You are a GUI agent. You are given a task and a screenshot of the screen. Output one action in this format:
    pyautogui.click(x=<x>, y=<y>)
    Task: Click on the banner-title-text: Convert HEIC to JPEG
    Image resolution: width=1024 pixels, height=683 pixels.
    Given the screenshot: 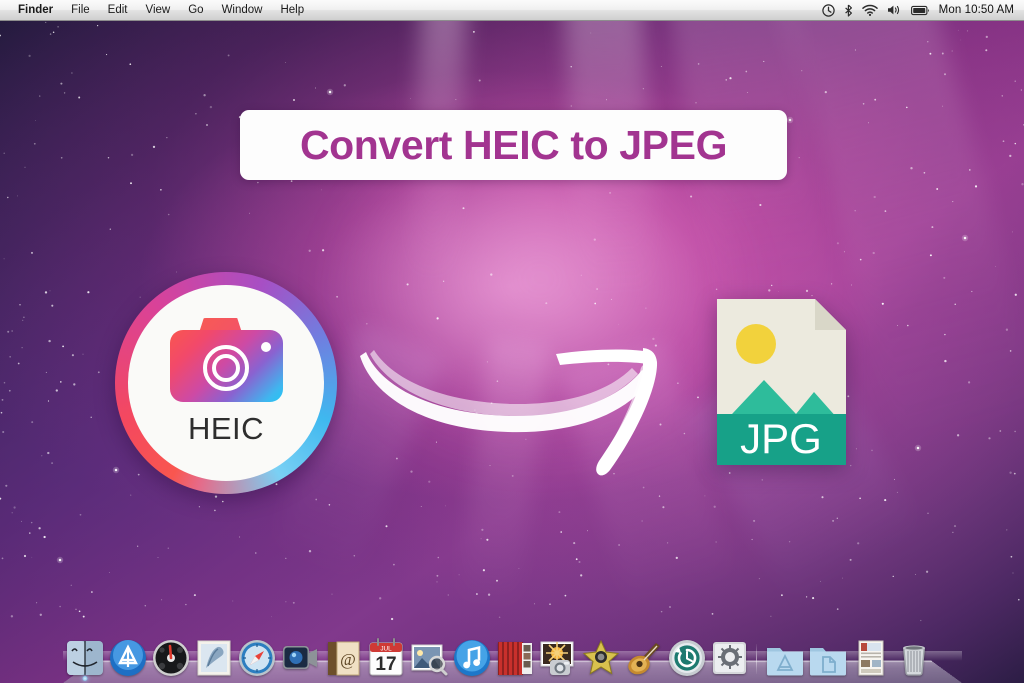 What is the action you would take?
    pyautogui.click(x=513, y=144)
    